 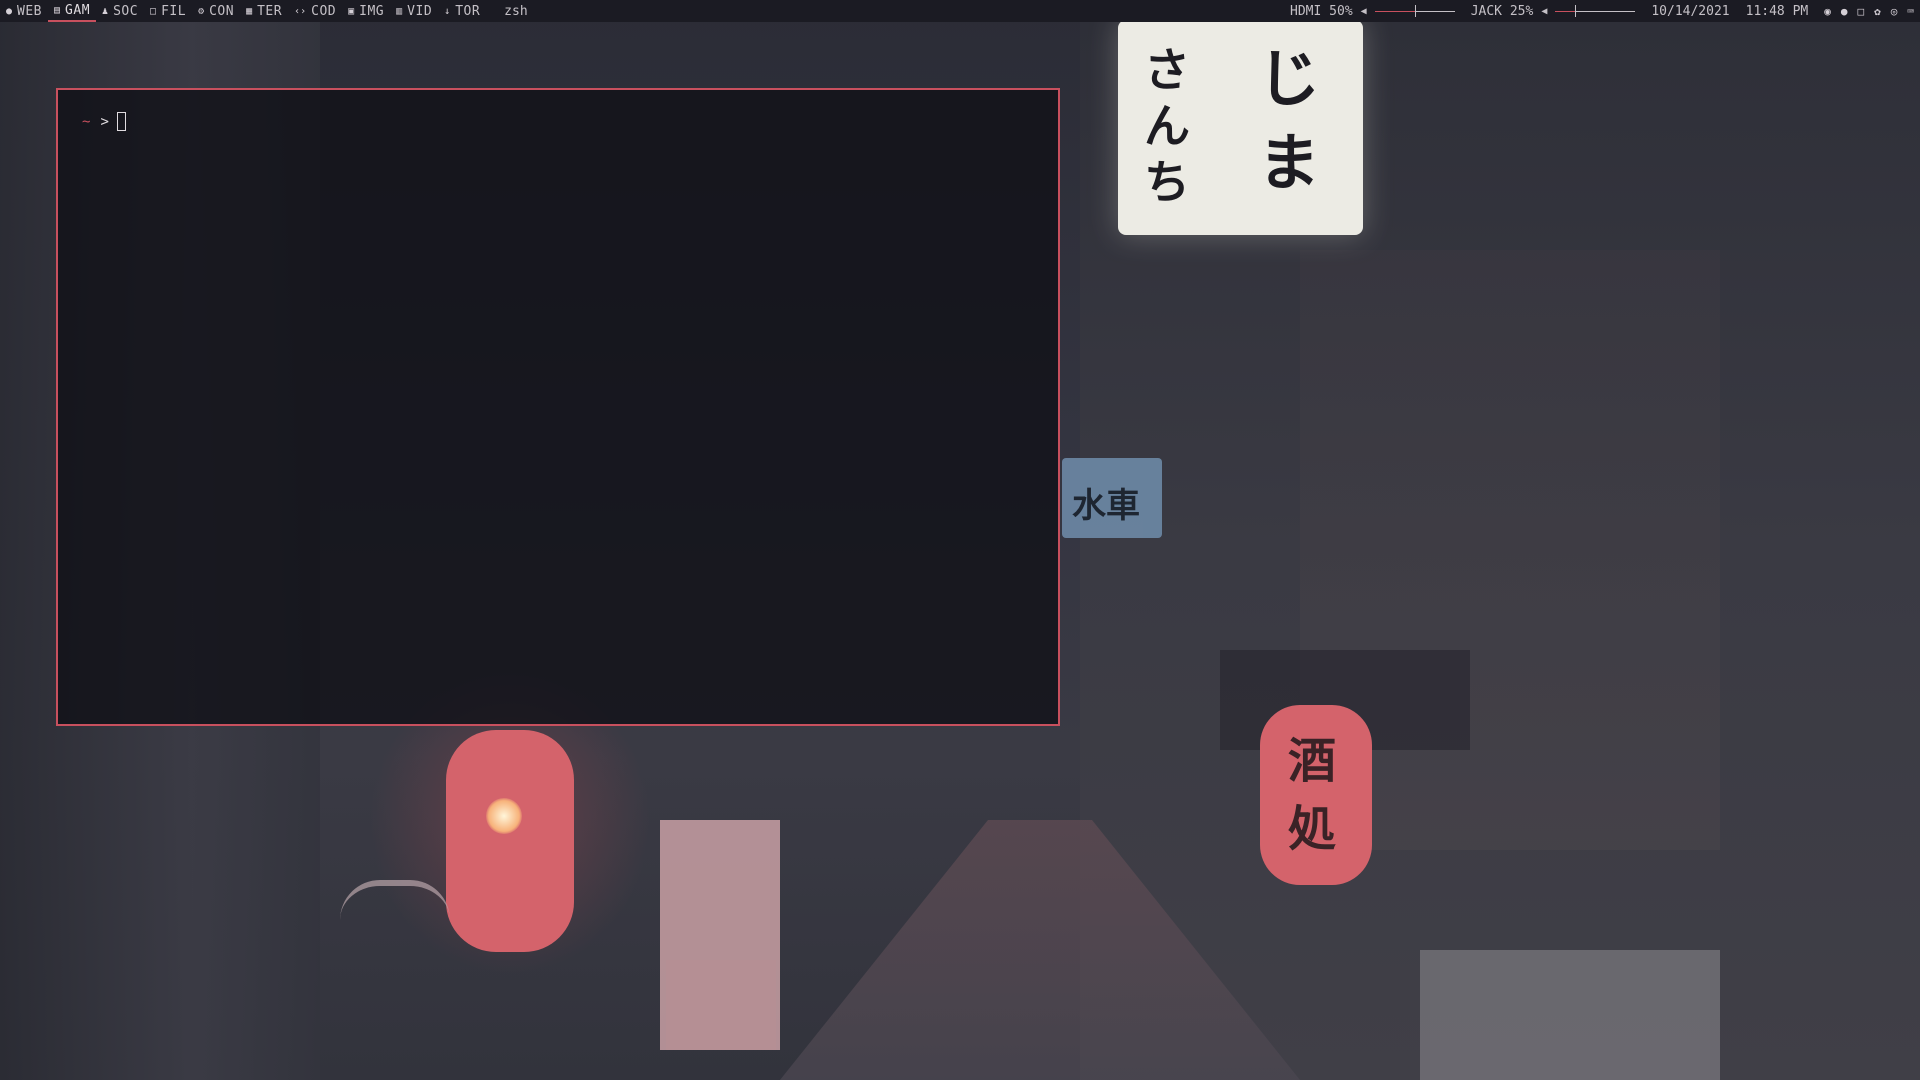 What do you see at coordinates (1502, 11) in the screenshot?
I see `volume-jack-label: JACK 25%` at bounding box center [1502, 11].